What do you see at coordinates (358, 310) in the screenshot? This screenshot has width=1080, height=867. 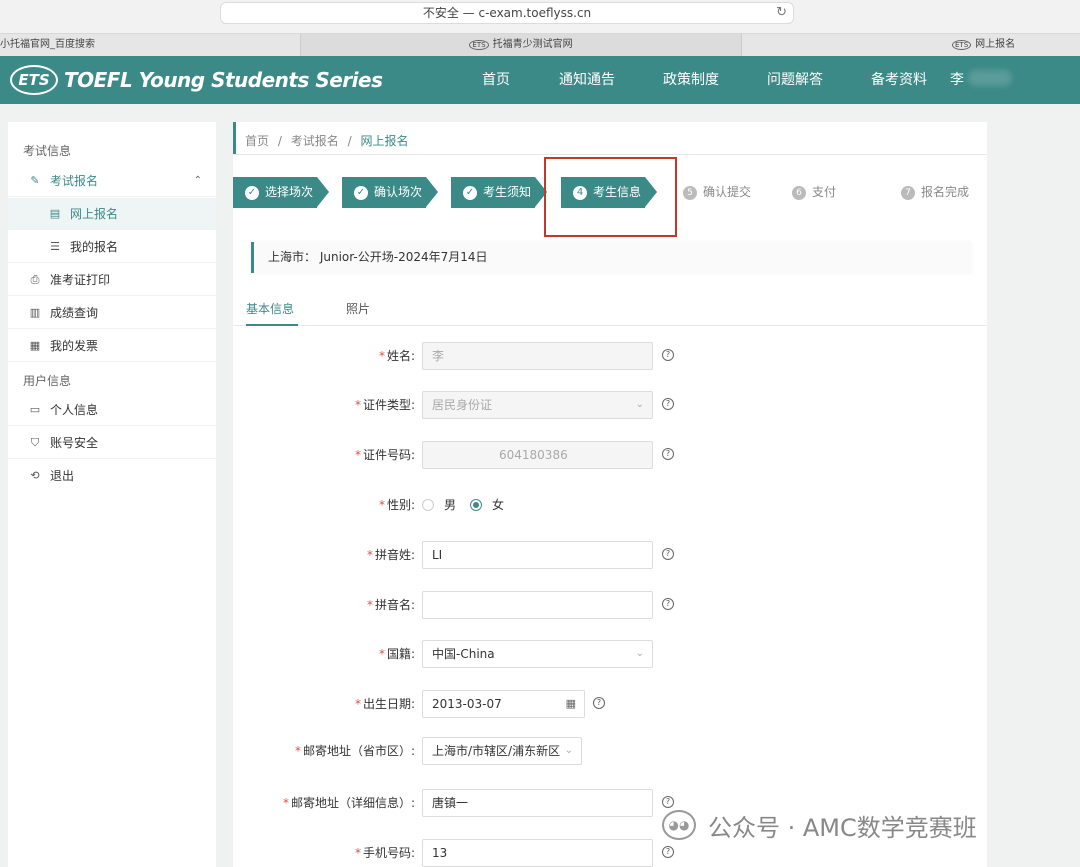 I see `tab-photo: 照片` at bounding box center [358, 310].